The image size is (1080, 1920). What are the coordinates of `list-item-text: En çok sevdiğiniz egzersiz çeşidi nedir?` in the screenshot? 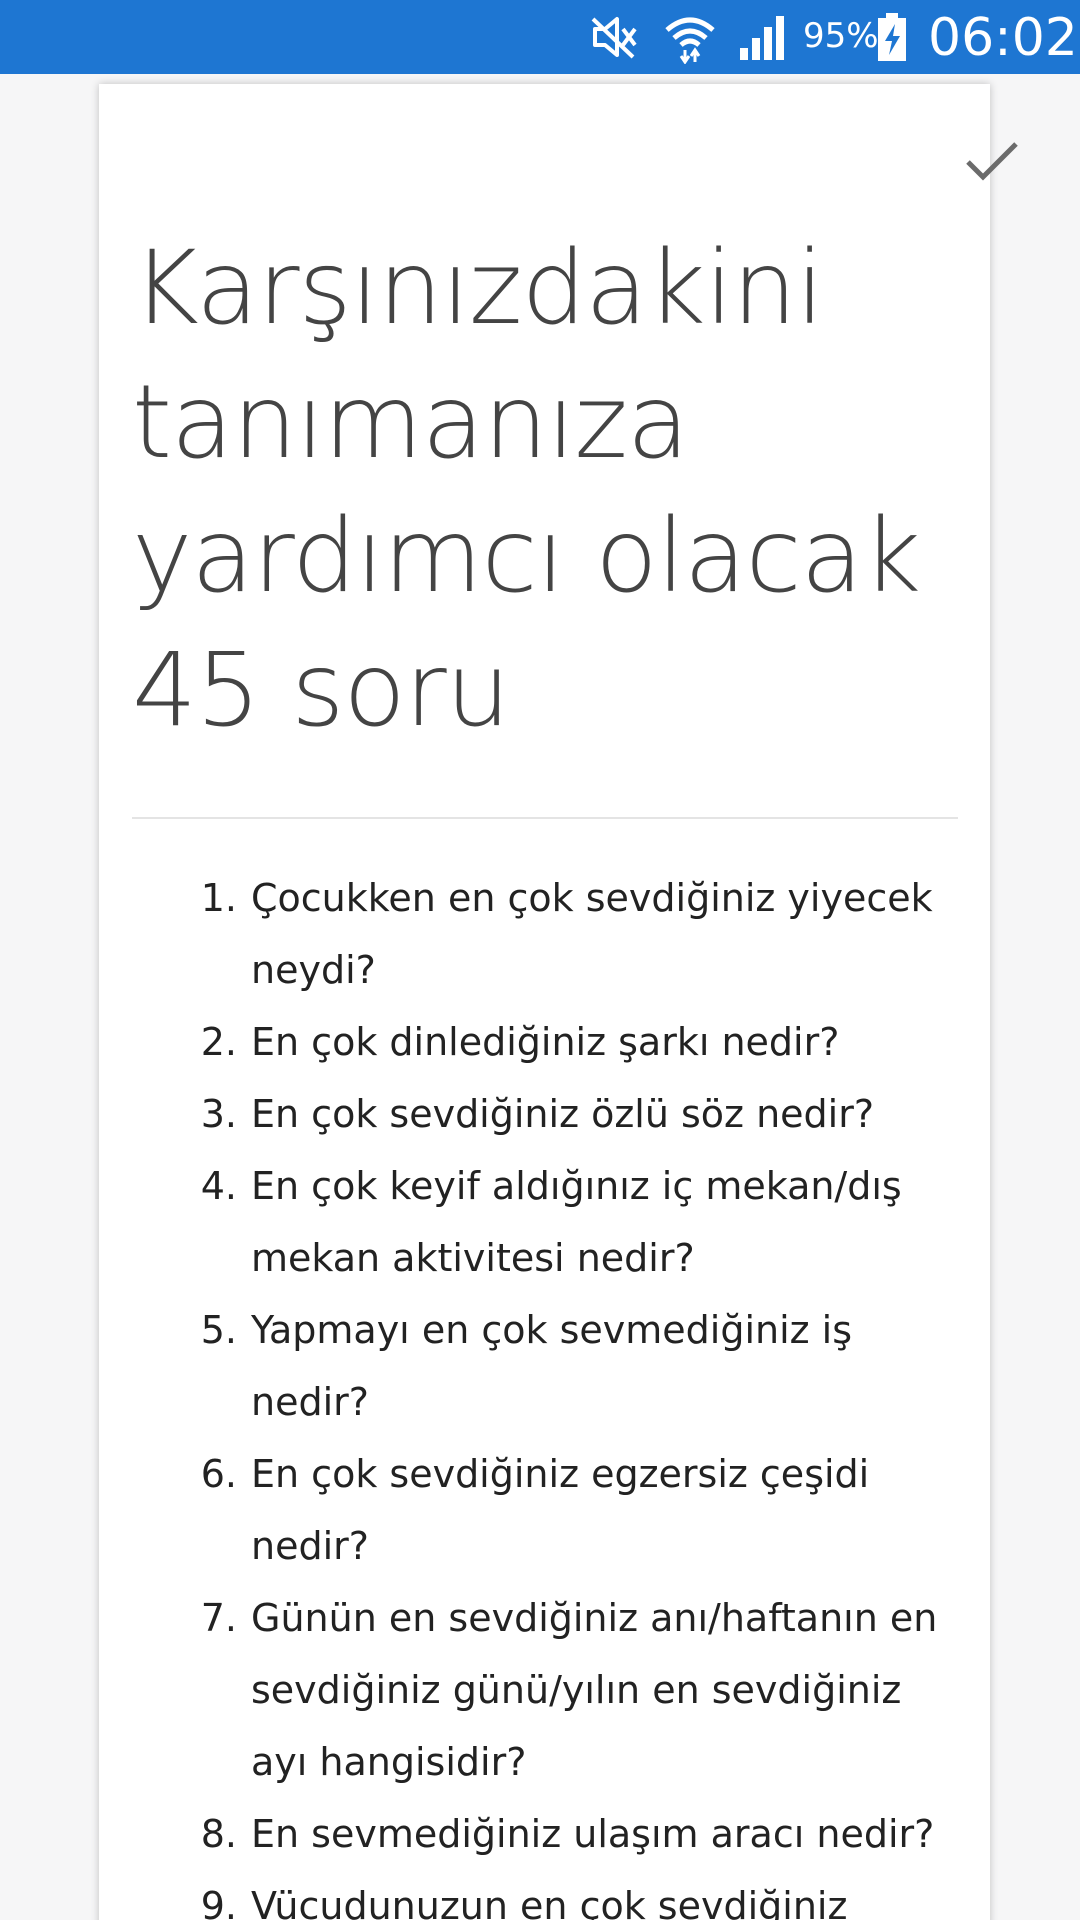 It's located at (560, 1510).